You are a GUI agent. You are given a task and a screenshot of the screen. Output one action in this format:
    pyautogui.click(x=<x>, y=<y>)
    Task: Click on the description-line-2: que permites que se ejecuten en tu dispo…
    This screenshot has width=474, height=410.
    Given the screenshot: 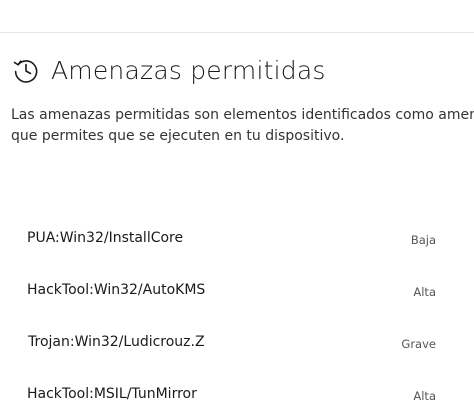 What is the action you would take?
    pyautogui.click(x=178, y=136)
    